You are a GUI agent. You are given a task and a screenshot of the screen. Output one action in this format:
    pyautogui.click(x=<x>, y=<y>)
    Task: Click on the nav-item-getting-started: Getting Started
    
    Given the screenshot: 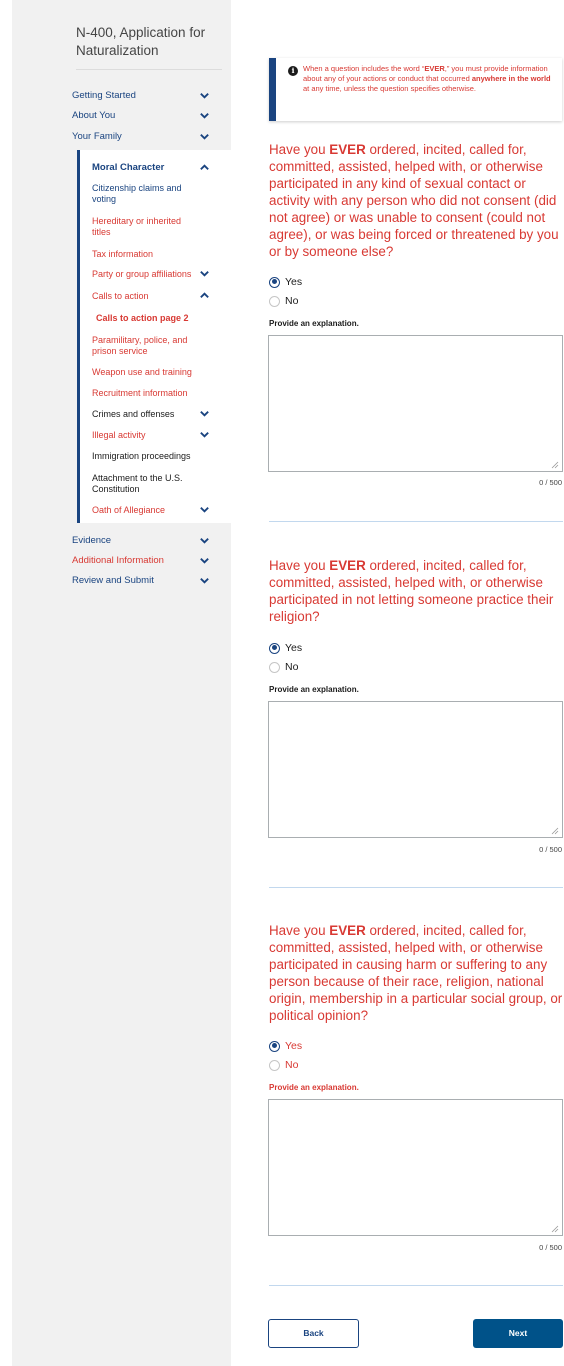 What is the action you would take?
    pyautogui.click(x=109, y=95)
    